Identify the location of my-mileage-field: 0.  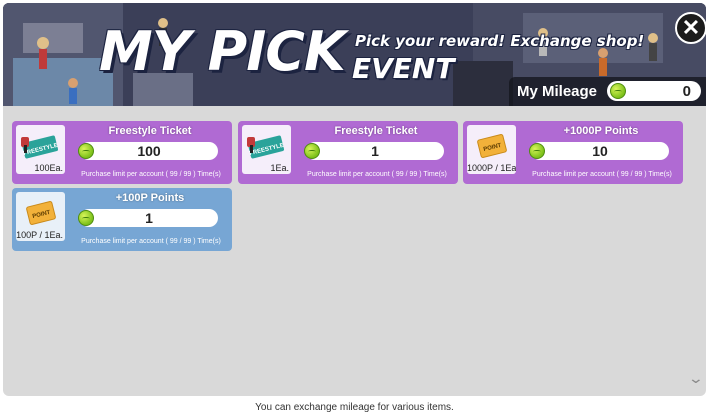
(654, 91).